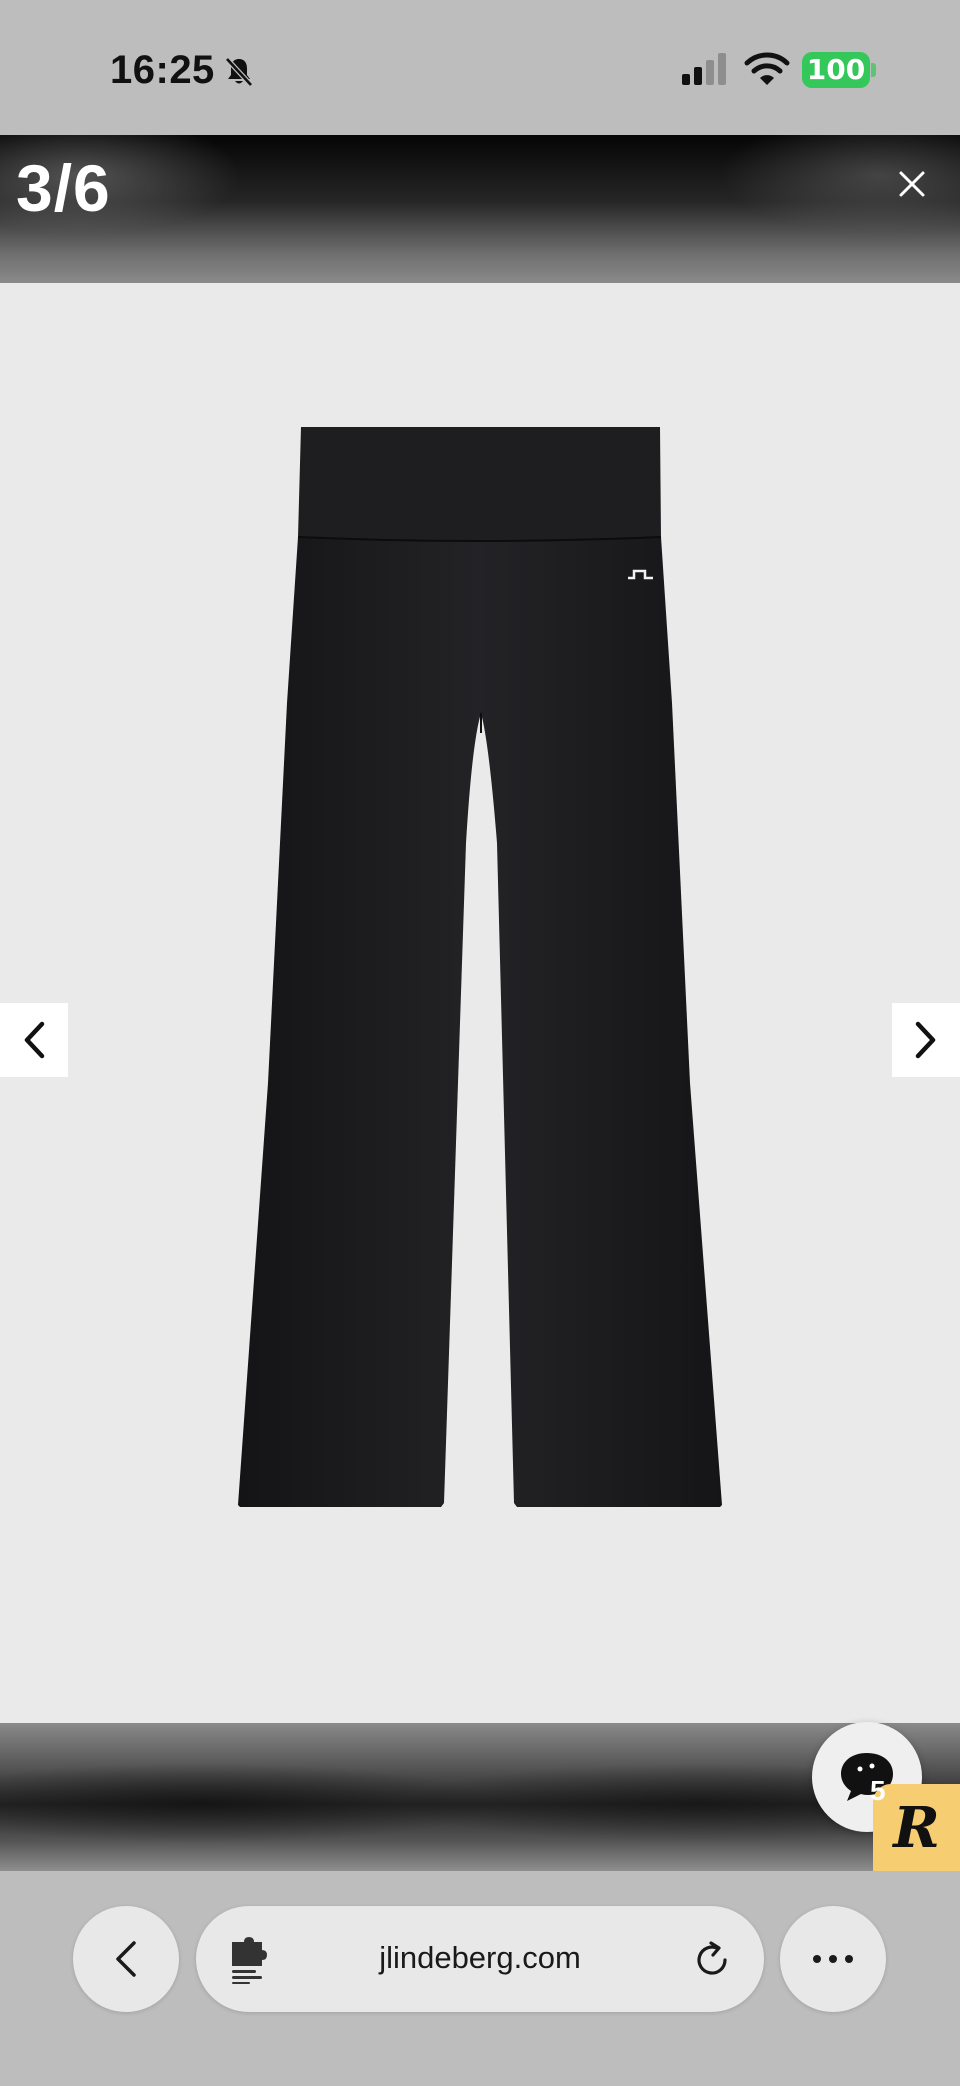 Image resolution: width=960 pixels, height=2086 pixels. I want to click on chevron-right-icon, so click(925, 1040).